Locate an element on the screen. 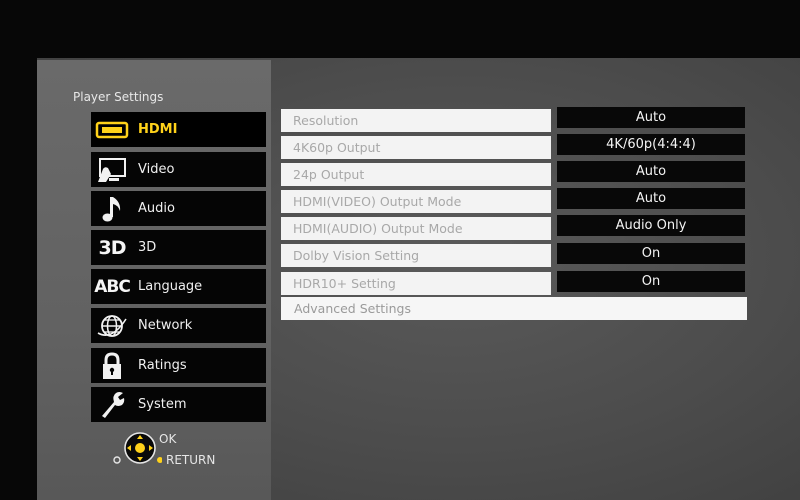 This screenshot has width=800, height=500. sidebar-item-video: Video is located at coordinates (178, 169).